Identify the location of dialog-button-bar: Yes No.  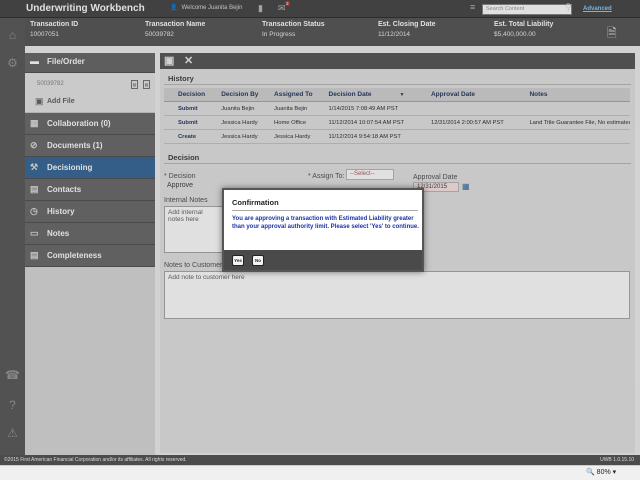
(323, 260).